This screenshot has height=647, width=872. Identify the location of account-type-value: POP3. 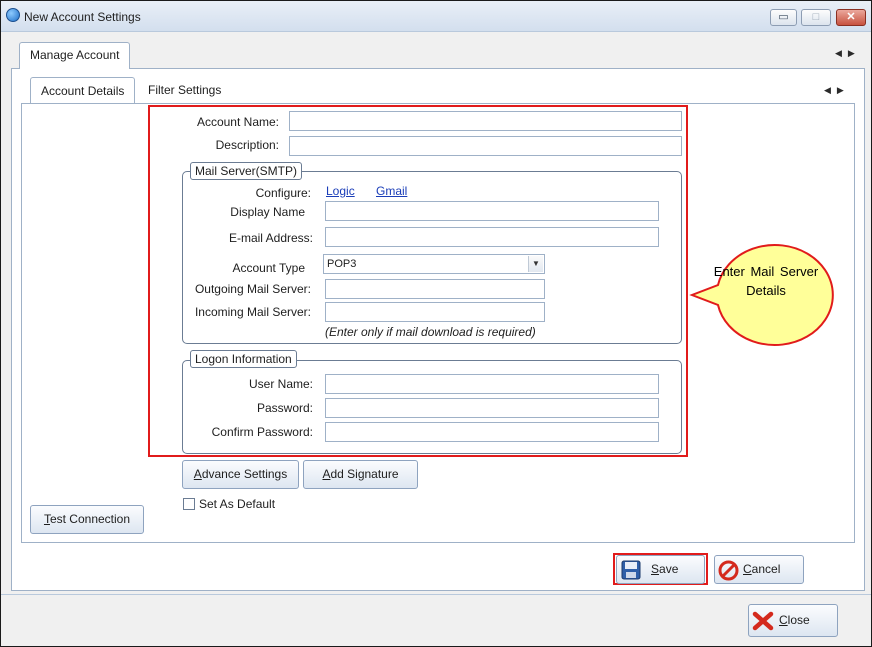
(342, 264).